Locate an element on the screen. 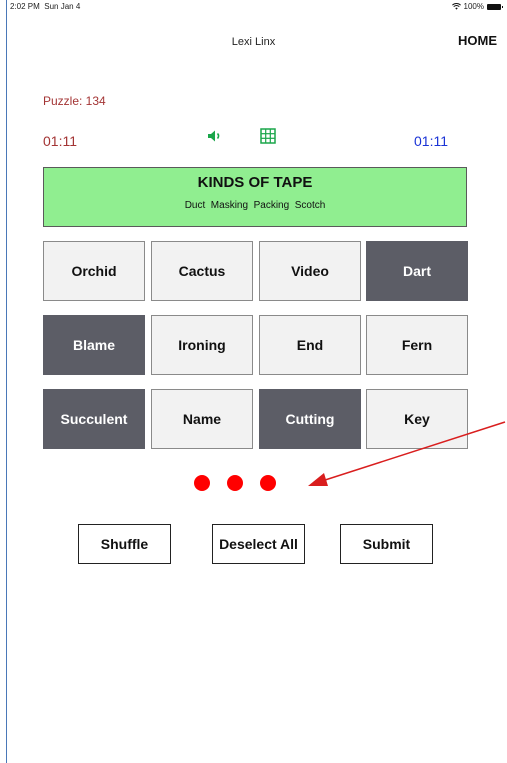 The image size is (507, 763). word-tile-dart: Dart is located at coordinates (417, 271).